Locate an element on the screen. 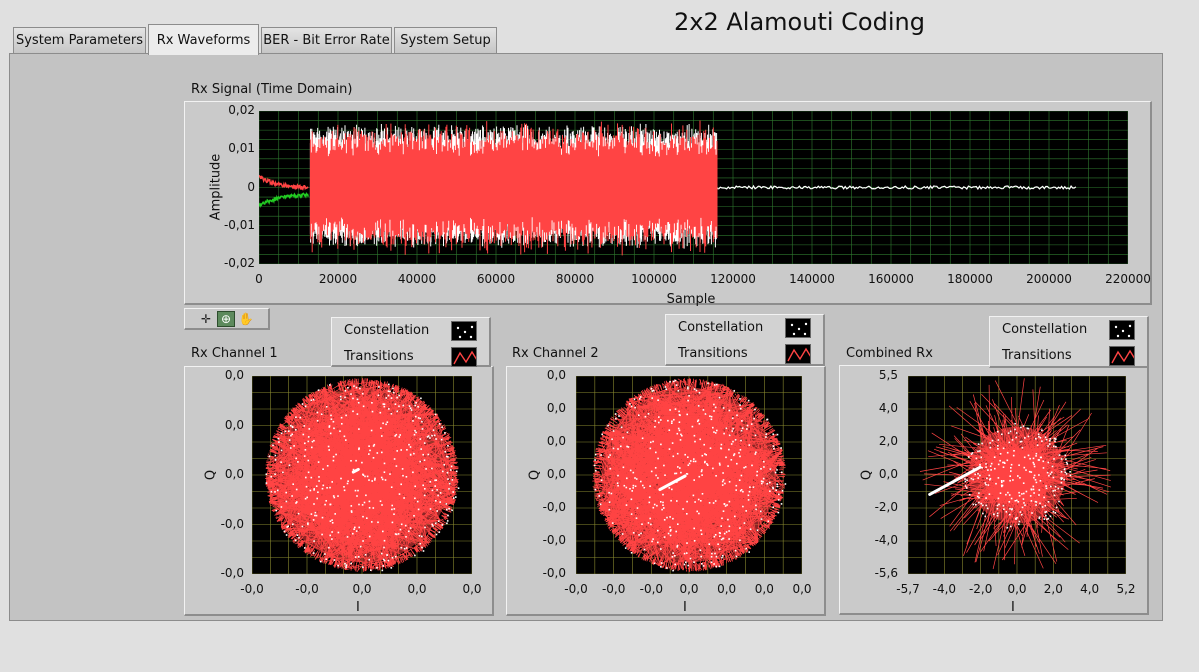 The width and height of the screenshot is (1199, 672). tab-system-parameters: System Parameters is located at coordinates (79, 40).